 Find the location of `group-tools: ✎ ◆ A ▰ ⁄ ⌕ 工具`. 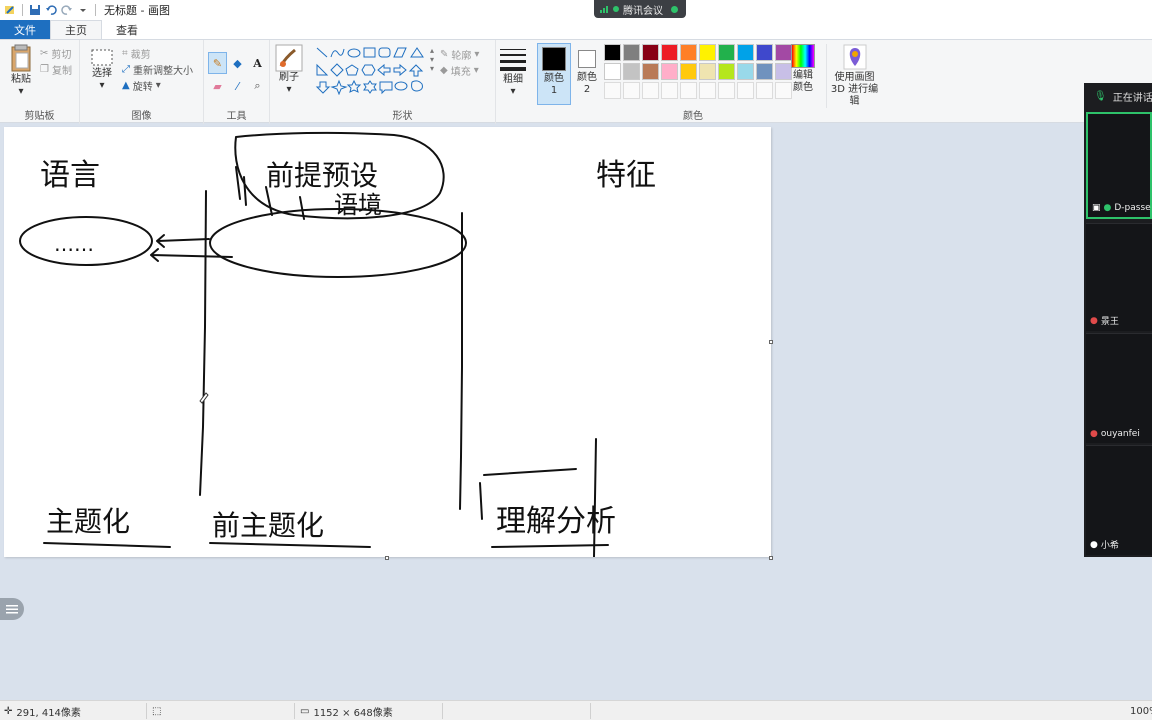

group-tools: ✎ ◆ A ▰ ⁄ ⌕ 工具 is located at coordinates (237, 82).